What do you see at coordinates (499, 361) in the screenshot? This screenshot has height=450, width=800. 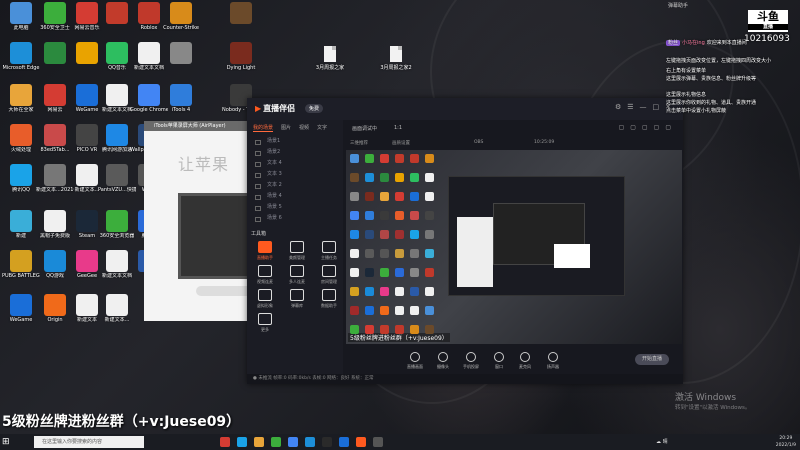 I see `source-button: 窗口` at bounding box center [499, 361].